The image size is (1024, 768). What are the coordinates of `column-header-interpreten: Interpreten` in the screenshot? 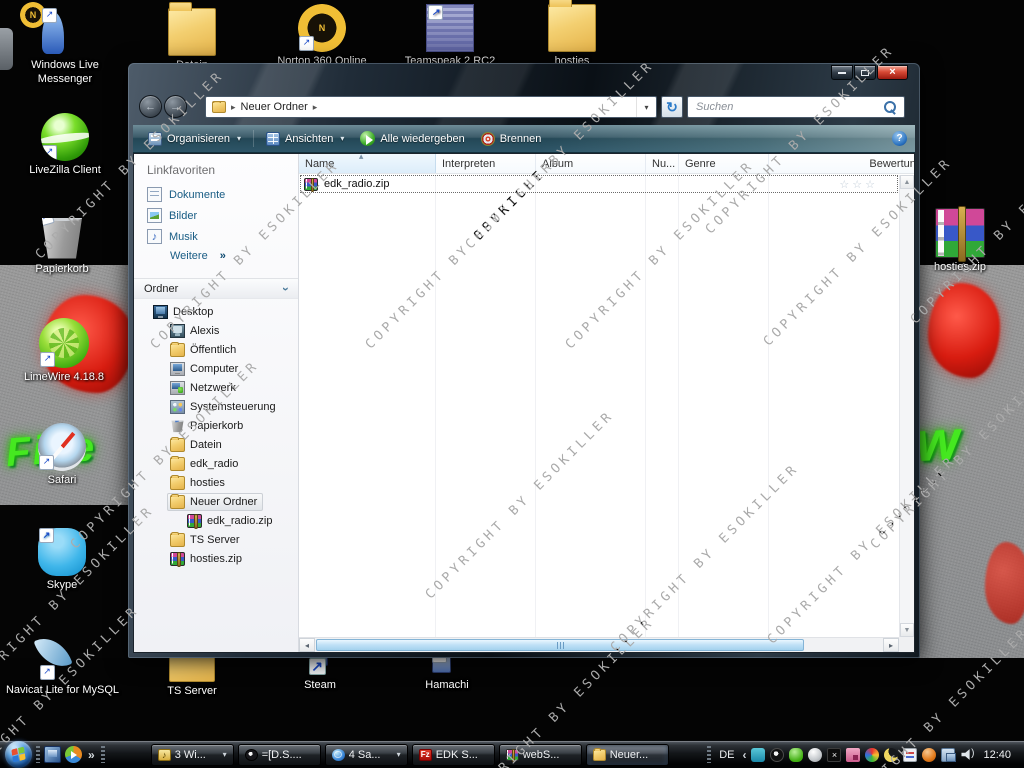 It's located at (486, 163).